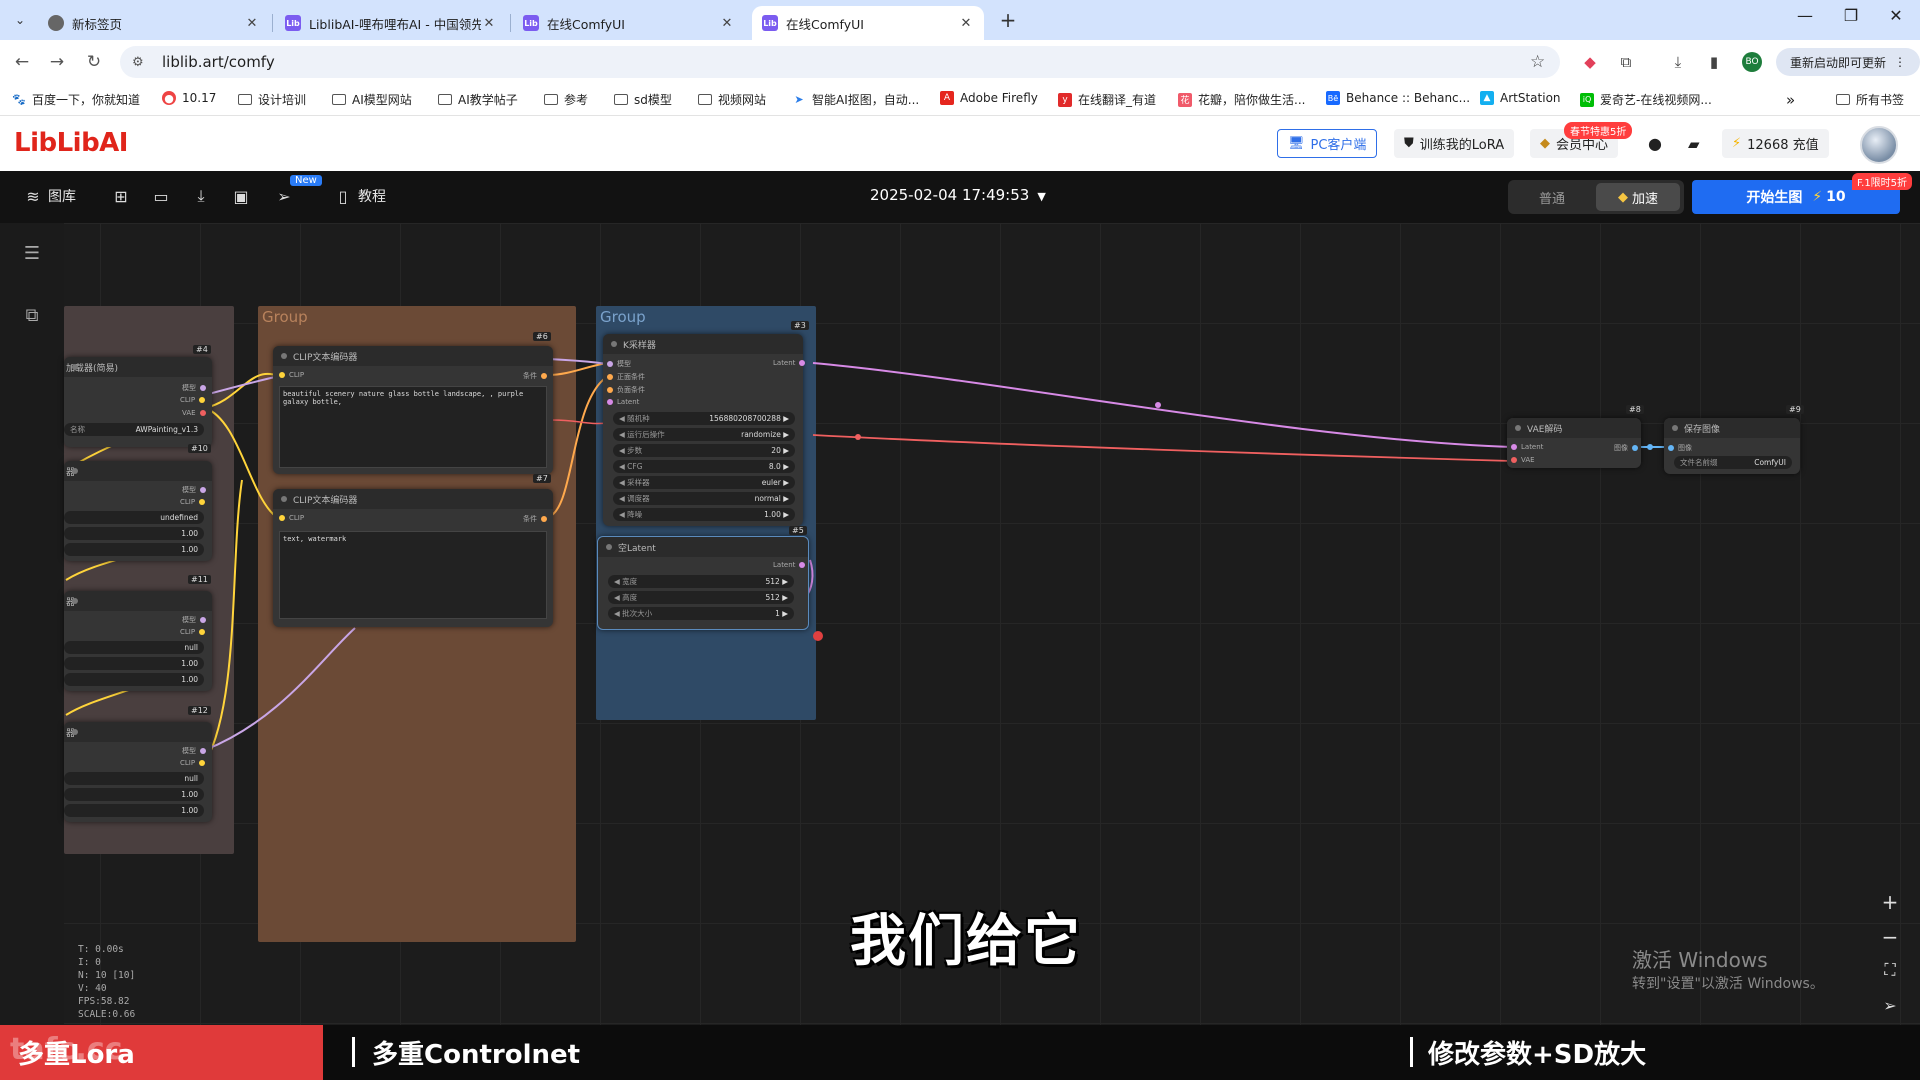 The width and height of the screenshot is (1920, 1080). What do you see at coordinates (704, 434) in the screenshot?
I see `control-after-generate-widget: ◀ 运行后操作 randomize ▶` at bounding box center [704, 434].